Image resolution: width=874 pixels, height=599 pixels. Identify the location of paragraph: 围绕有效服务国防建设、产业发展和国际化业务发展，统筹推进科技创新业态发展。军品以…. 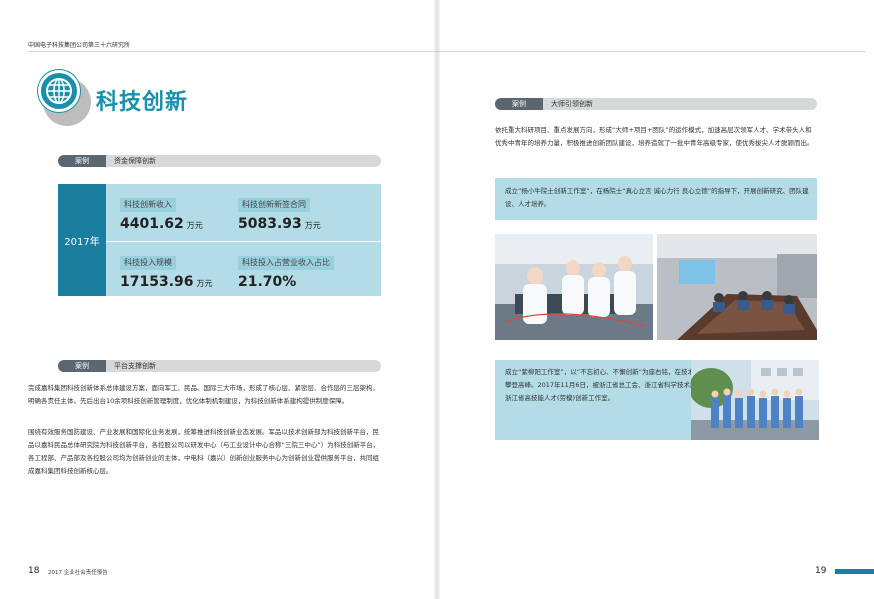
(204, 451).